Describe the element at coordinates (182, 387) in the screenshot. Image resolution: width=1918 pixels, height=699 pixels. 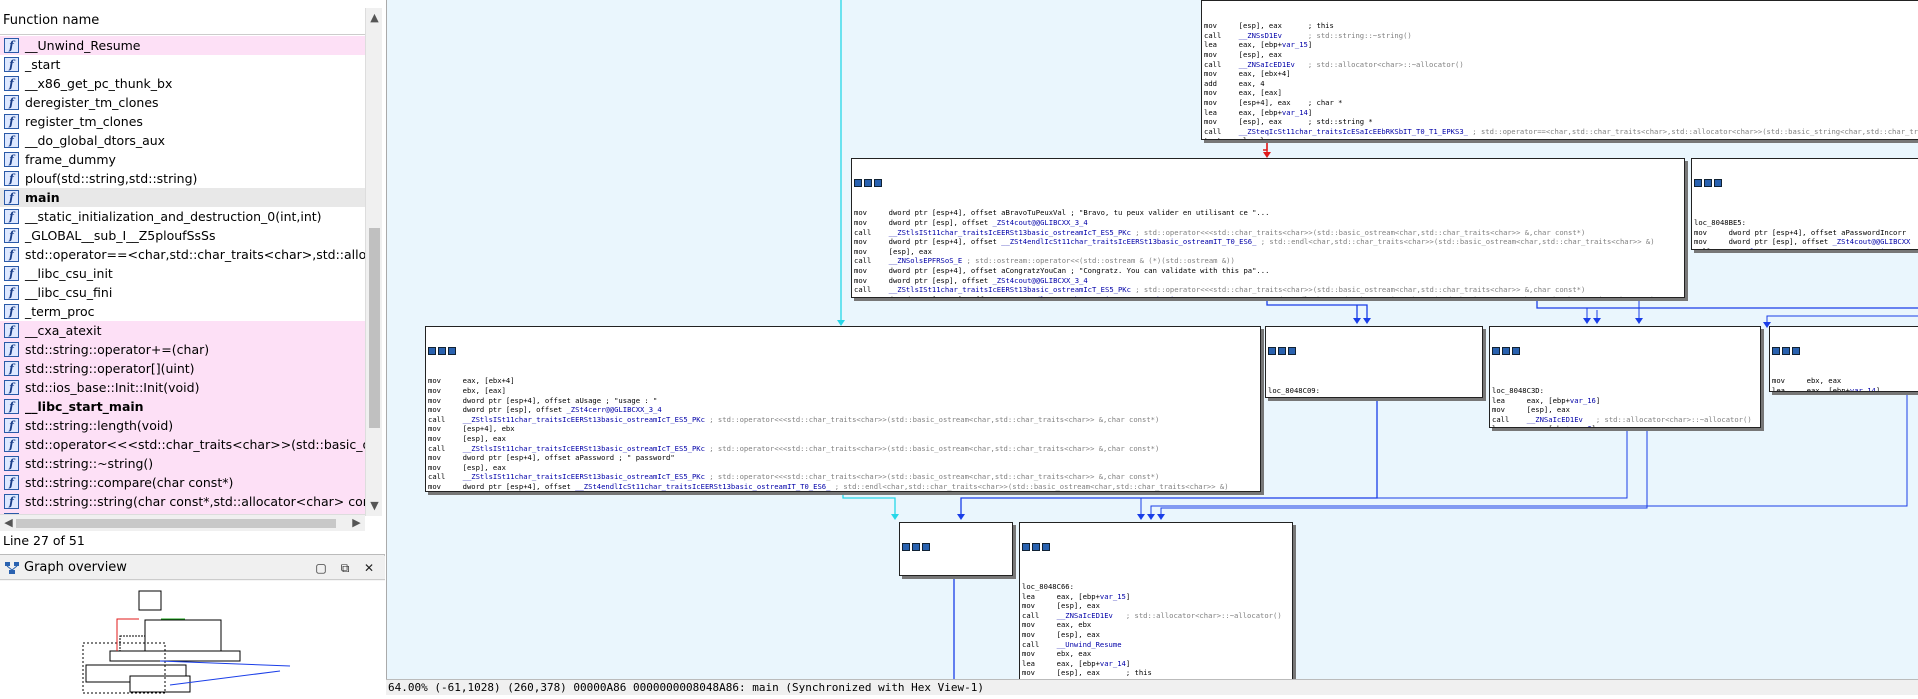
I see `function-list-item: f std::ios_base::Init::Init(void)` at that location.